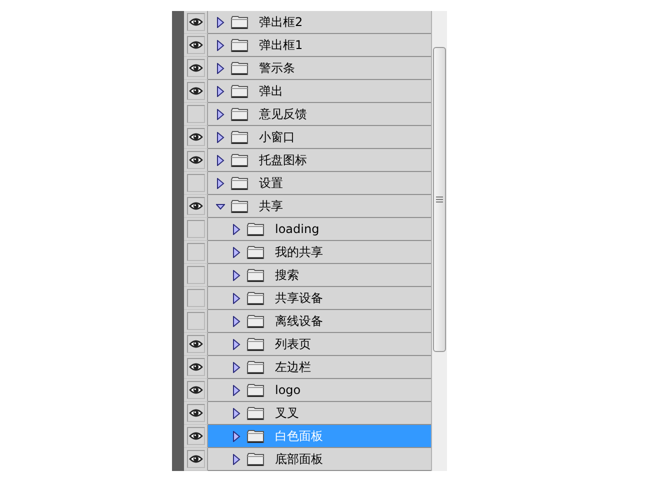 The height and width of the screenshot is (486, 650). I want to click on layer-group-row: 我的共享, so click(319, 252).